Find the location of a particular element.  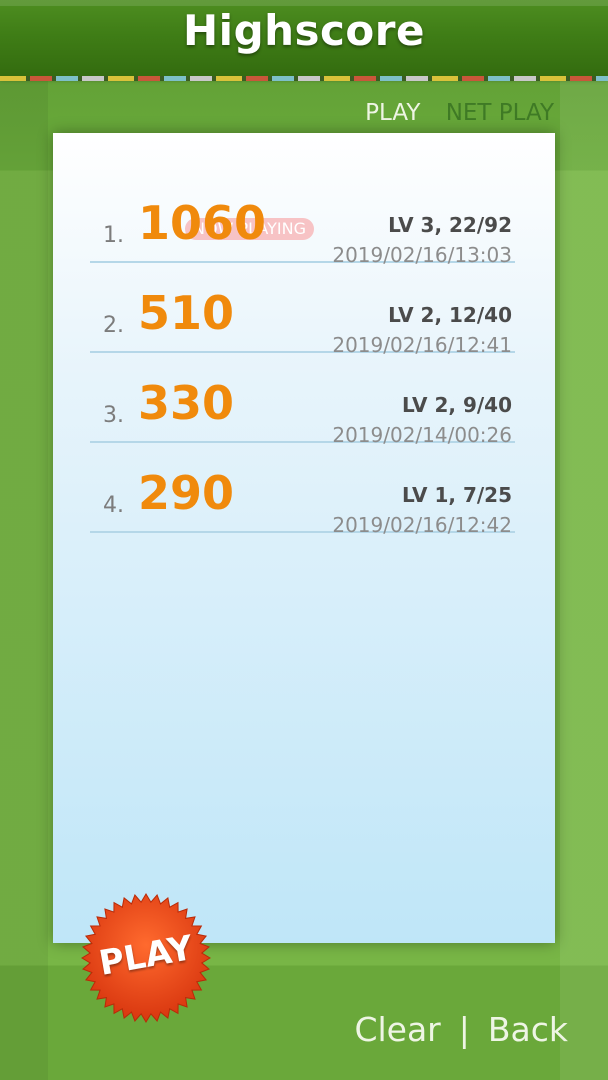

tab-net-play: NET PLAY is located at coordinates (500, 113).